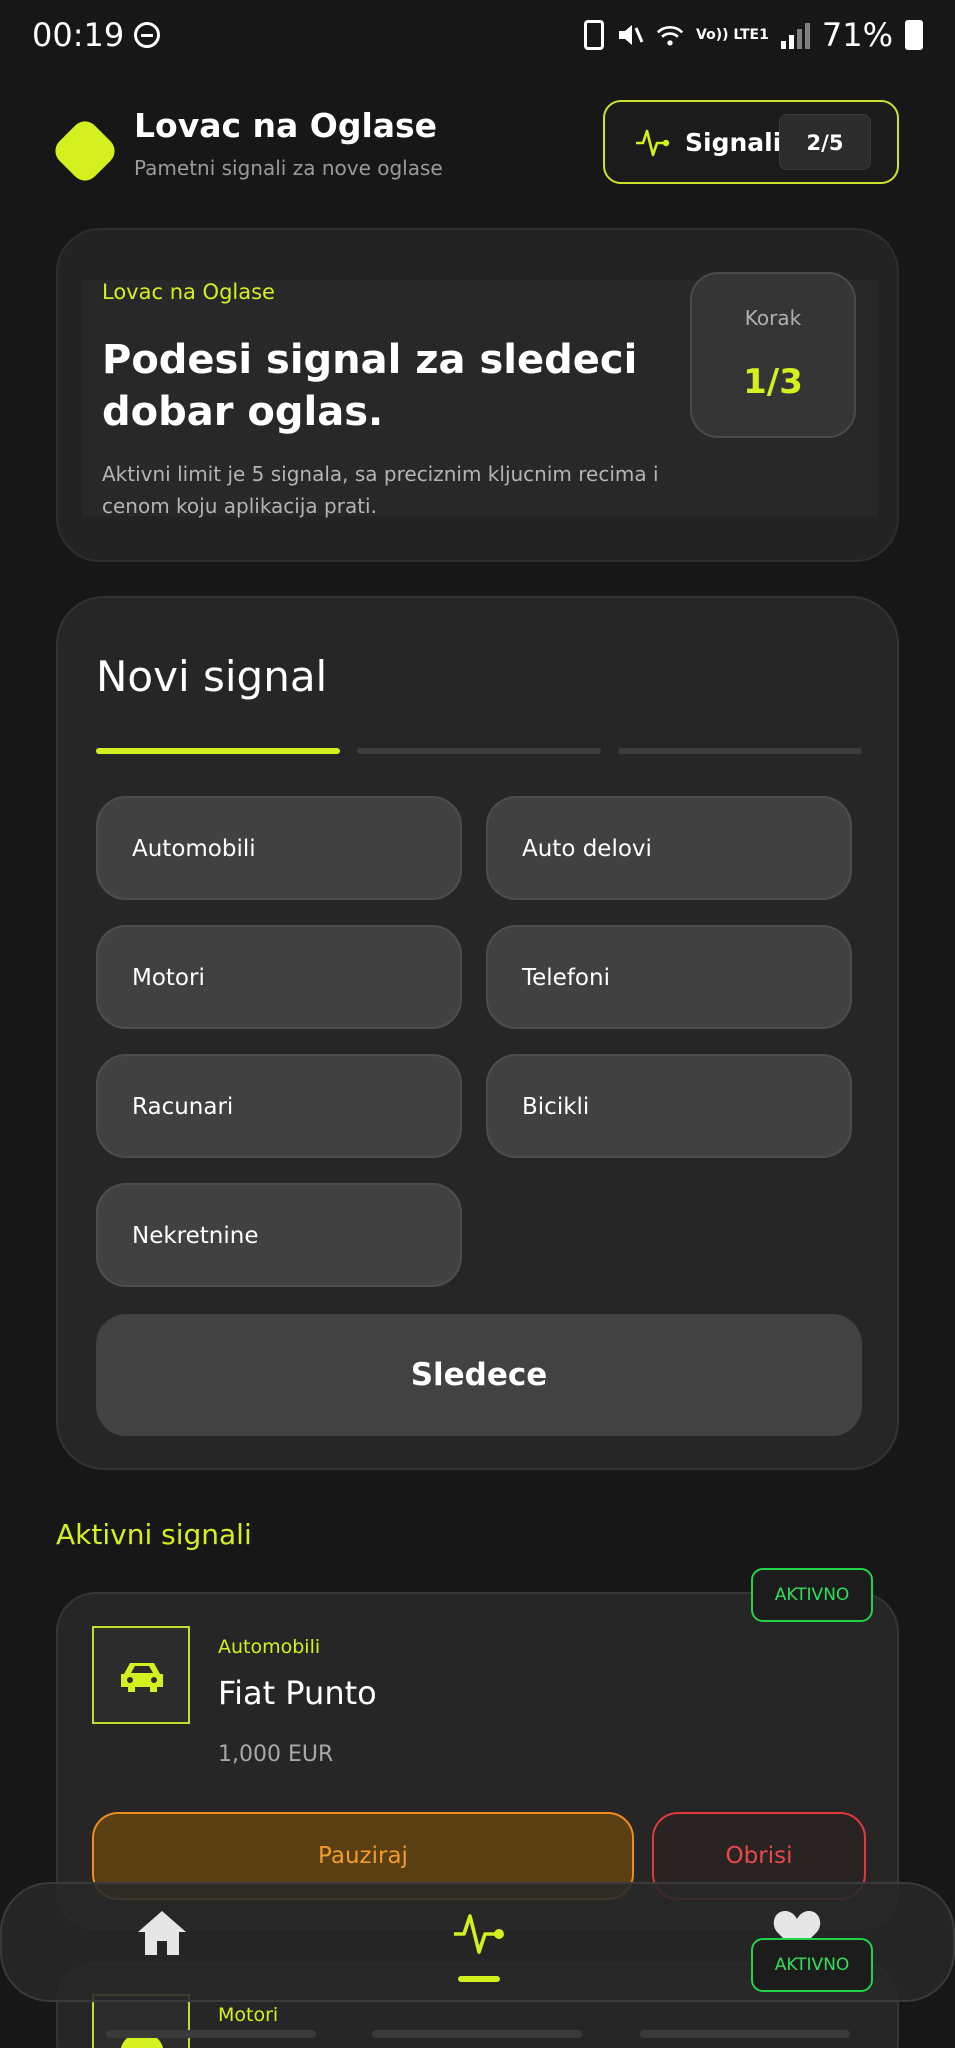 The image size is (955, 2048). What do you see at coordinates (914, 35) in the screenshot?
I see `battery-icon` at bounding box center [914, 35].